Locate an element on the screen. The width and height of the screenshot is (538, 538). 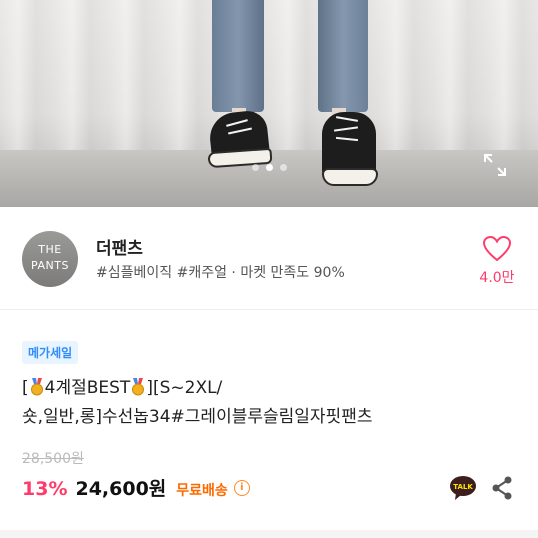
sale-price: 24,600원 is located at coordinates (121, 489).